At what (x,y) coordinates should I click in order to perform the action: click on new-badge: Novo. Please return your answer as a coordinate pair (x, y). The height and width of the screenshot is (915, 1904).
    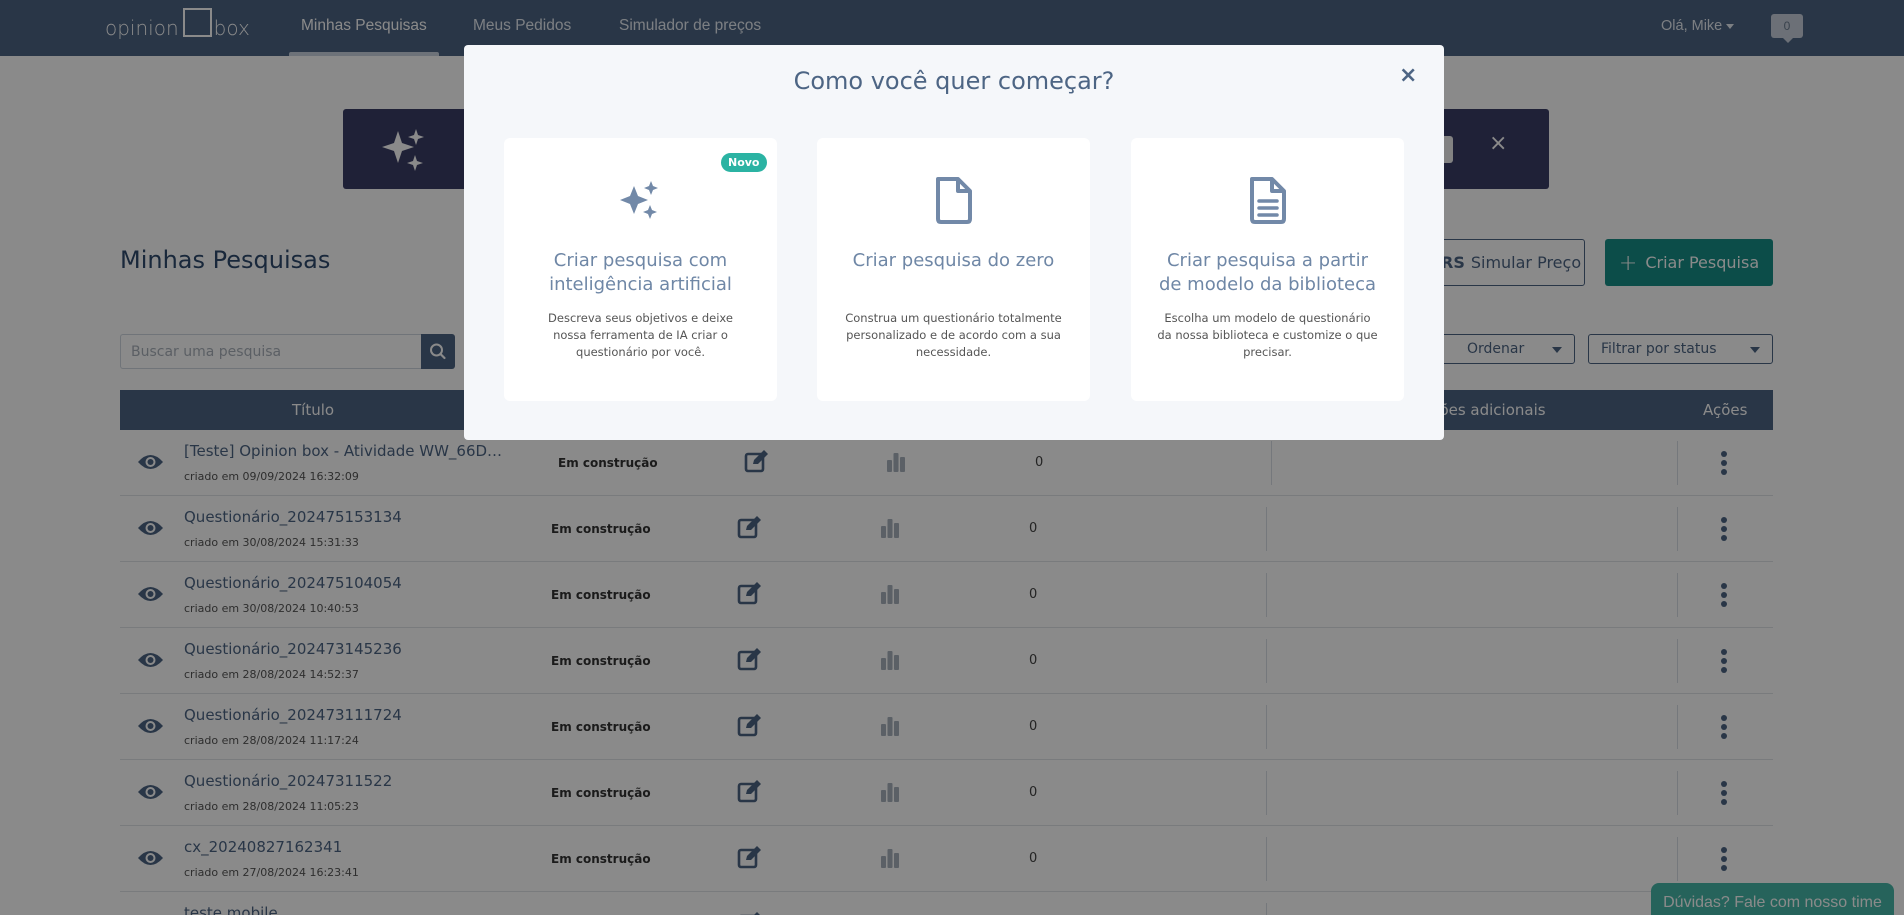
    Looking at the image, I should click on (744, 162).